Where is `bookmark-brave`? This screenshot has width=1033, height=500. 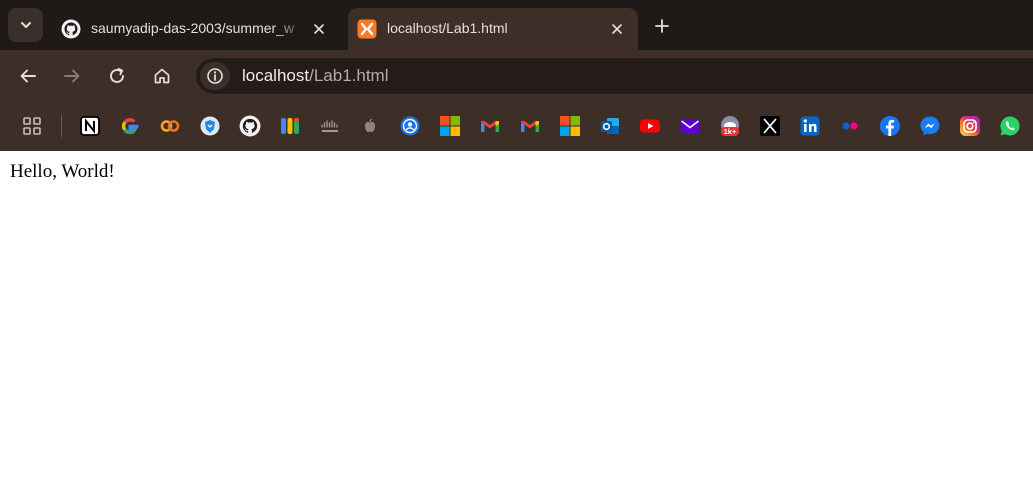 bookmark-brave is located at coordinates (210, 126).